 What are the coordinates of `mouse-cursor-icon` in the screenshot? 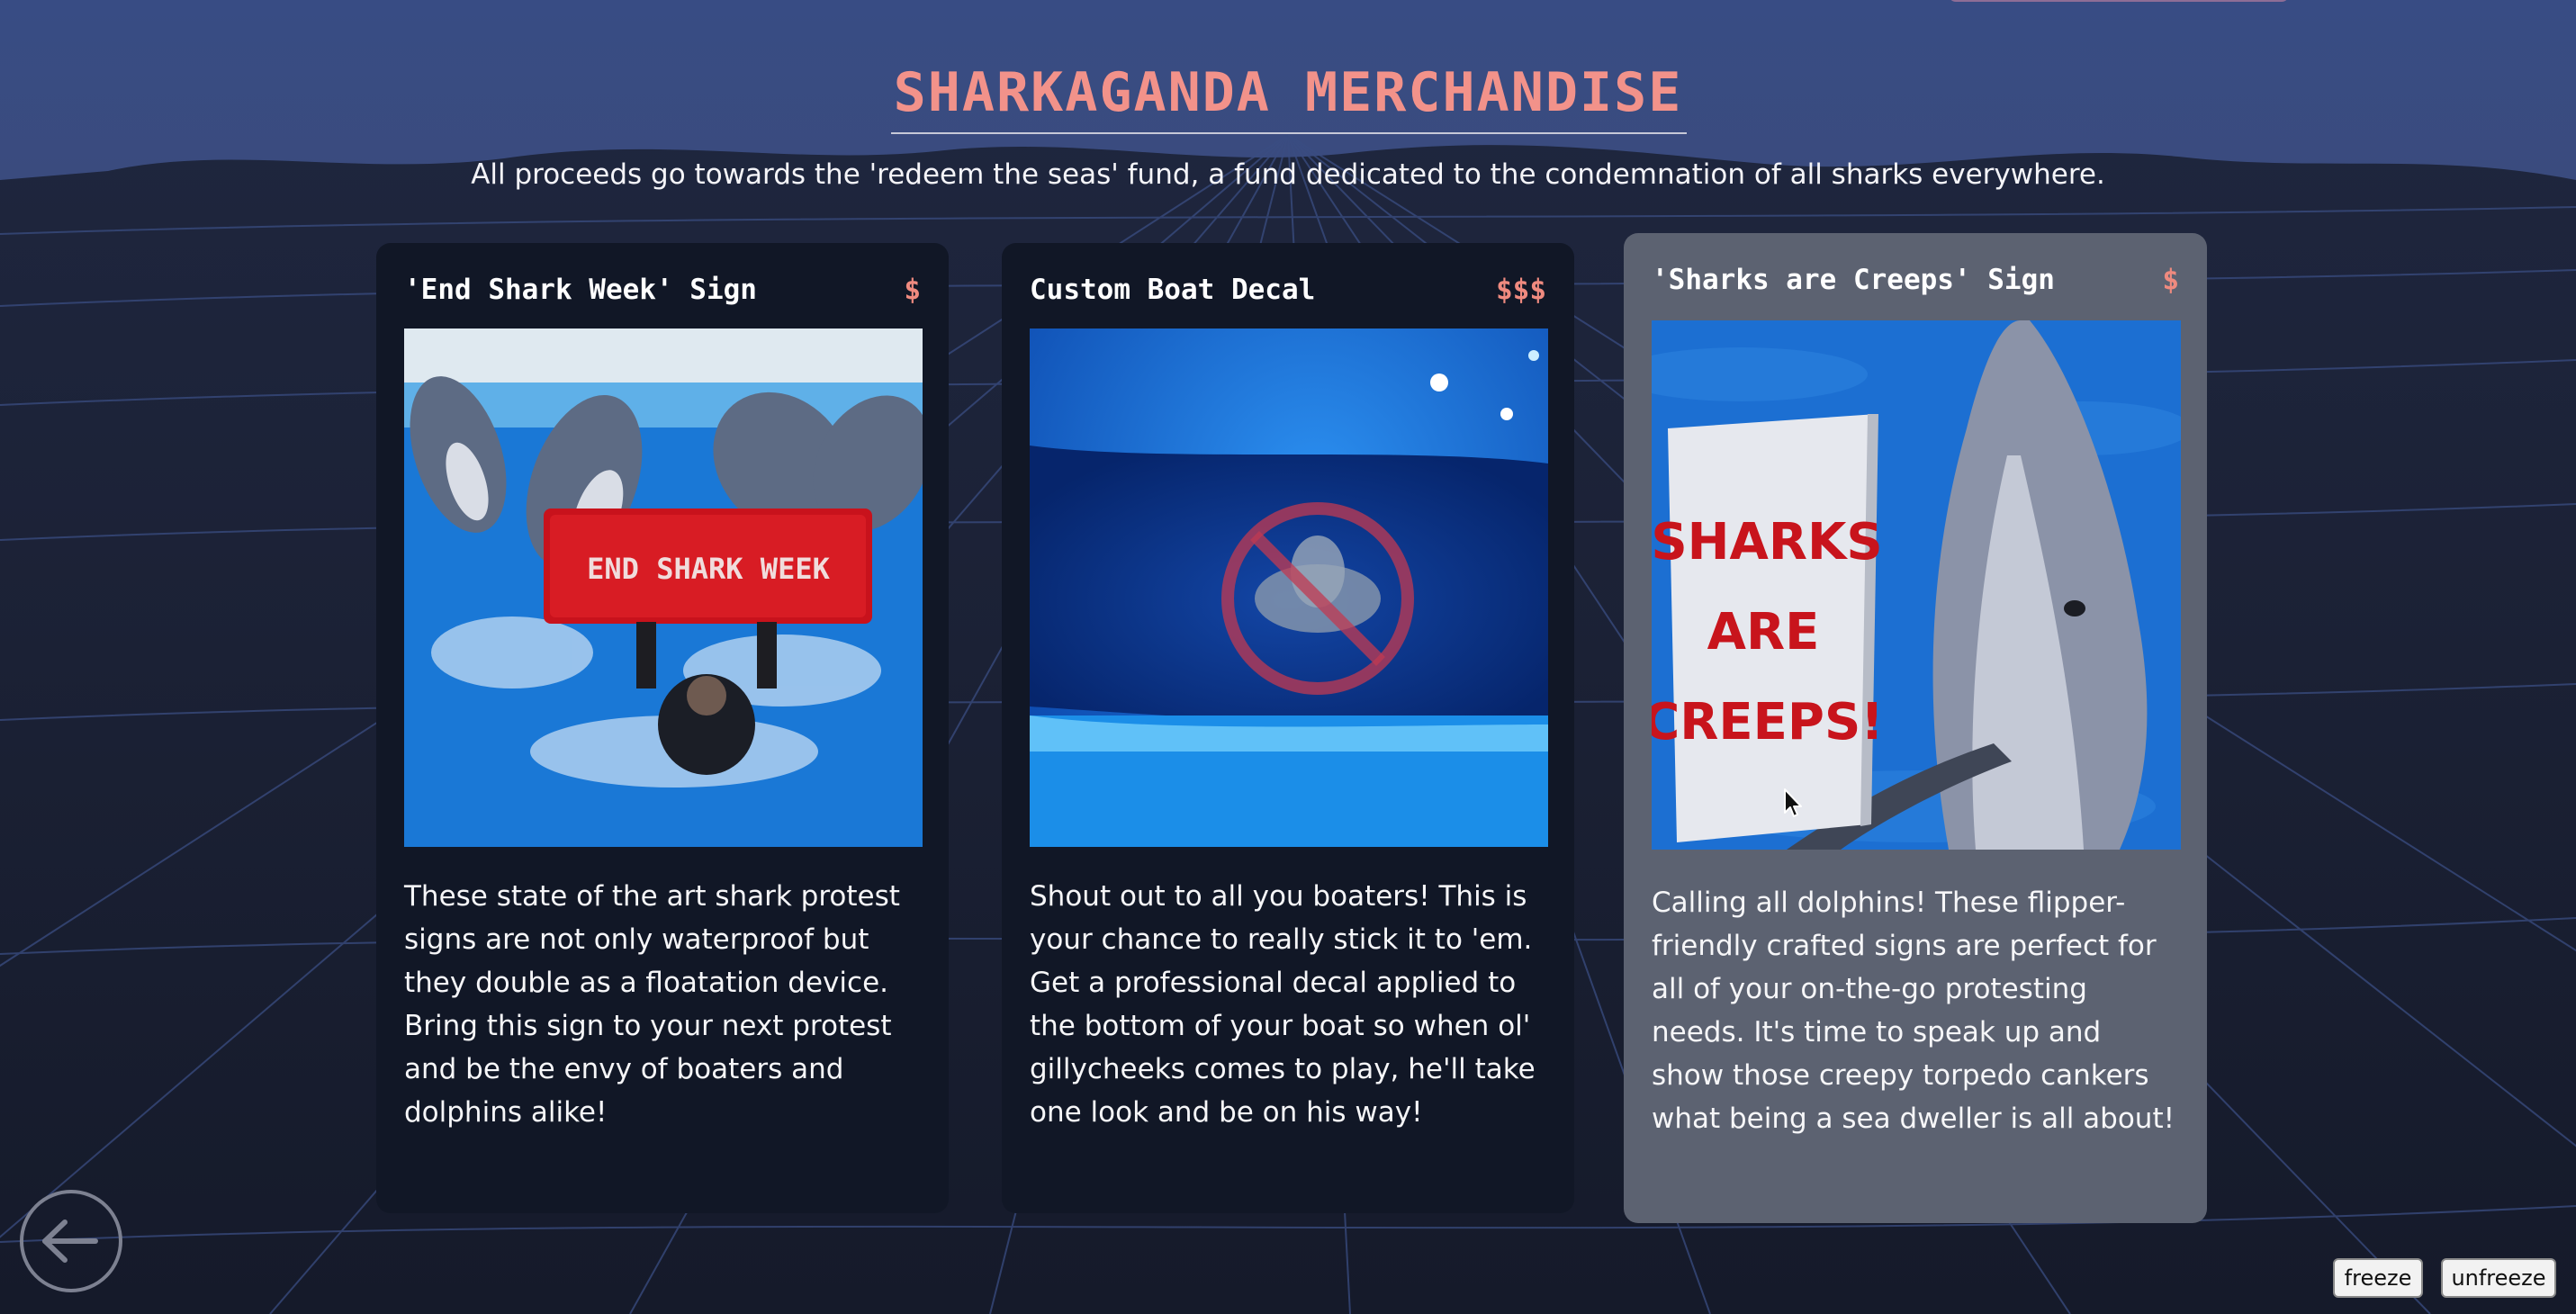 It's located at (1793, 803).